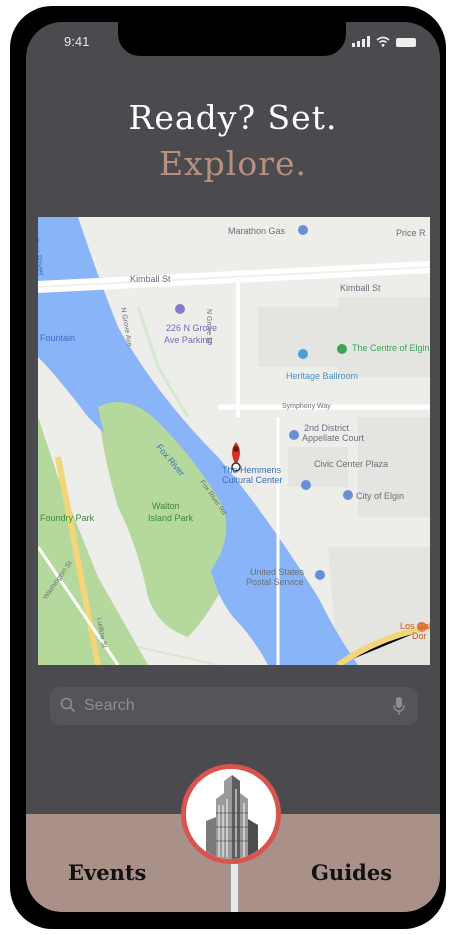  Describe the element at coordinates (109, 706) in the screenshot. I see `search-input: Search` at that location.